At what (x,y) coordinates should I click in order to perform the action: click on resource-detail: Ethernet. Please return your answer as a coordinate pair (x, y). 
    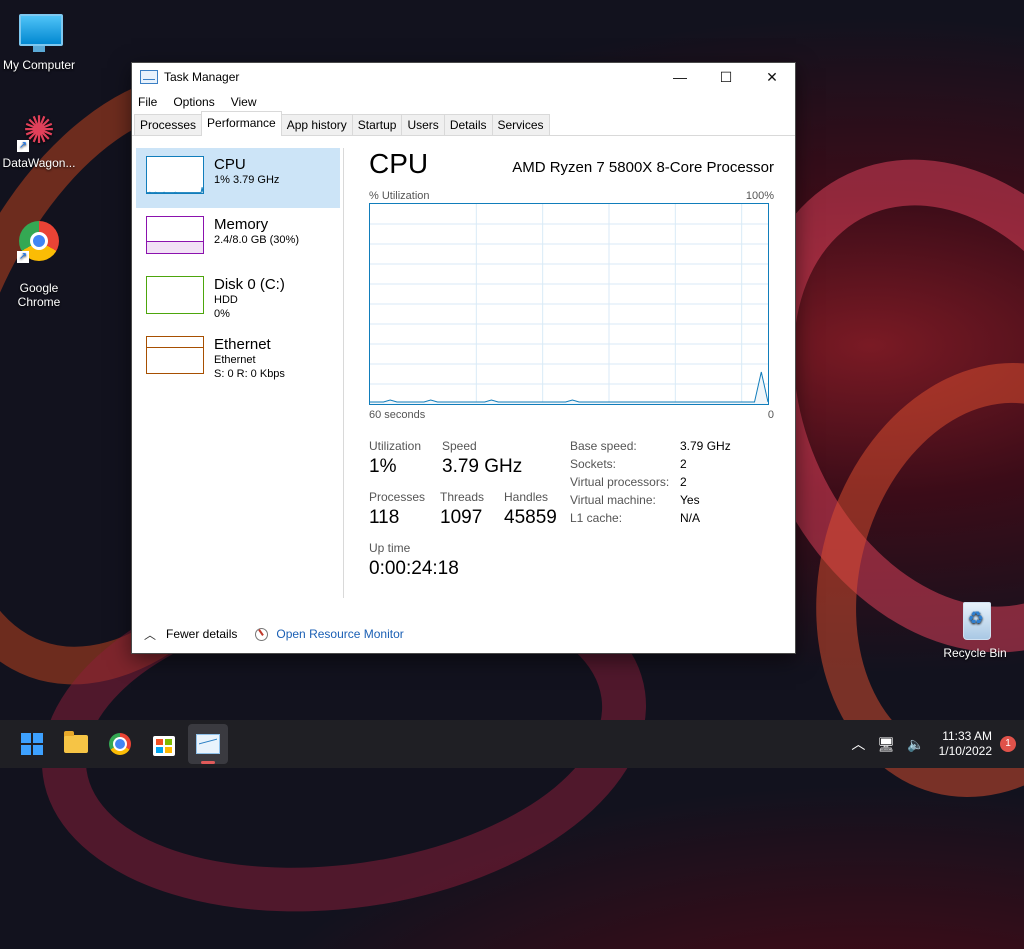
    Looking at the image, I should click on (235, 360).